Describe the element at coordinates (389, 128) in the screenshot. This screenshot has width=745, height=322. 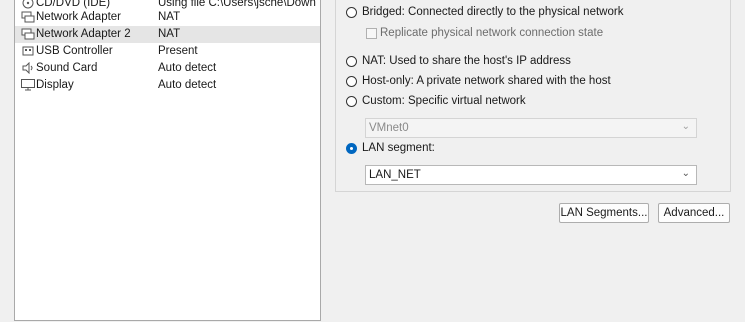
I see `custom-network-value: VMnet0` at that location.